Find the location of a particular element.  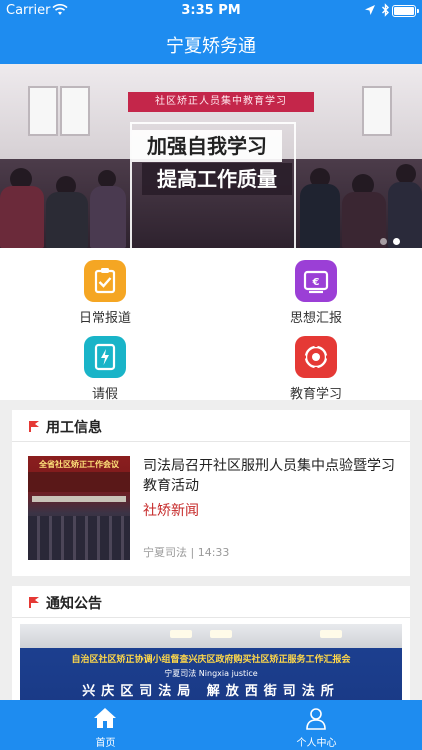

menu-item-leave: 请假 is located at coordinates (105, 369).